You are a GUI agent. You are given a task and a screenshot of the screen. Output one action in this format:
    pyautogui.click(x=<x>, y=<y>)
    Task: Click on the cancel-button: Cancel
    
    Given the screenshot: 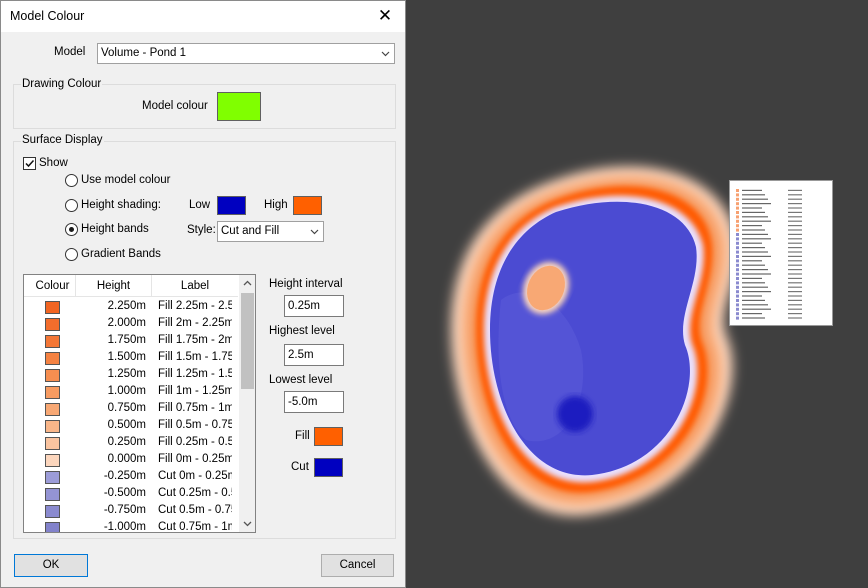 What is the action you would take?
    pyautogui.click(x=357, y=565)
    